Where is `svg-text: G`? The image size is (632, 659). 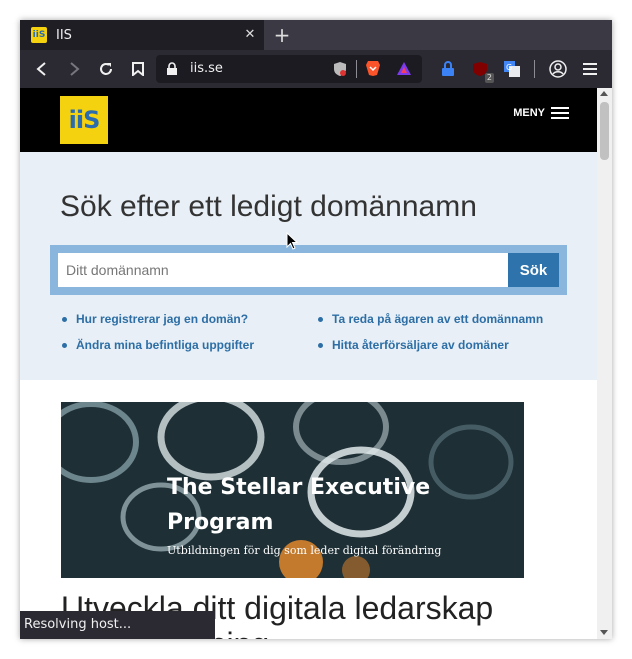 svg-text: G is located at coordinates (509, 67).